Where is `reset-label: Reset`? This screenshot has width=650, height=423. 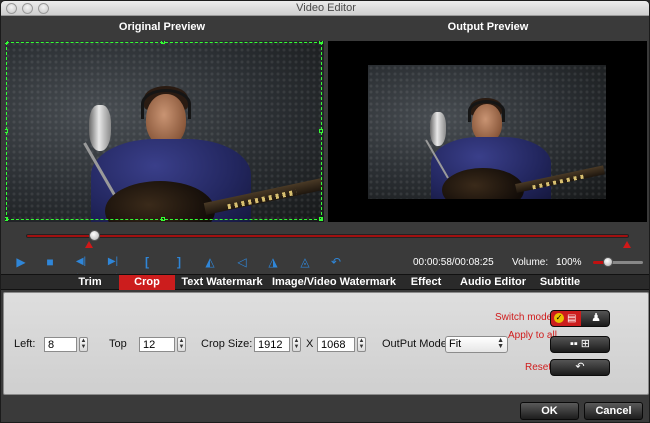
reset-label: Reset is located at coordinates (538, 367).